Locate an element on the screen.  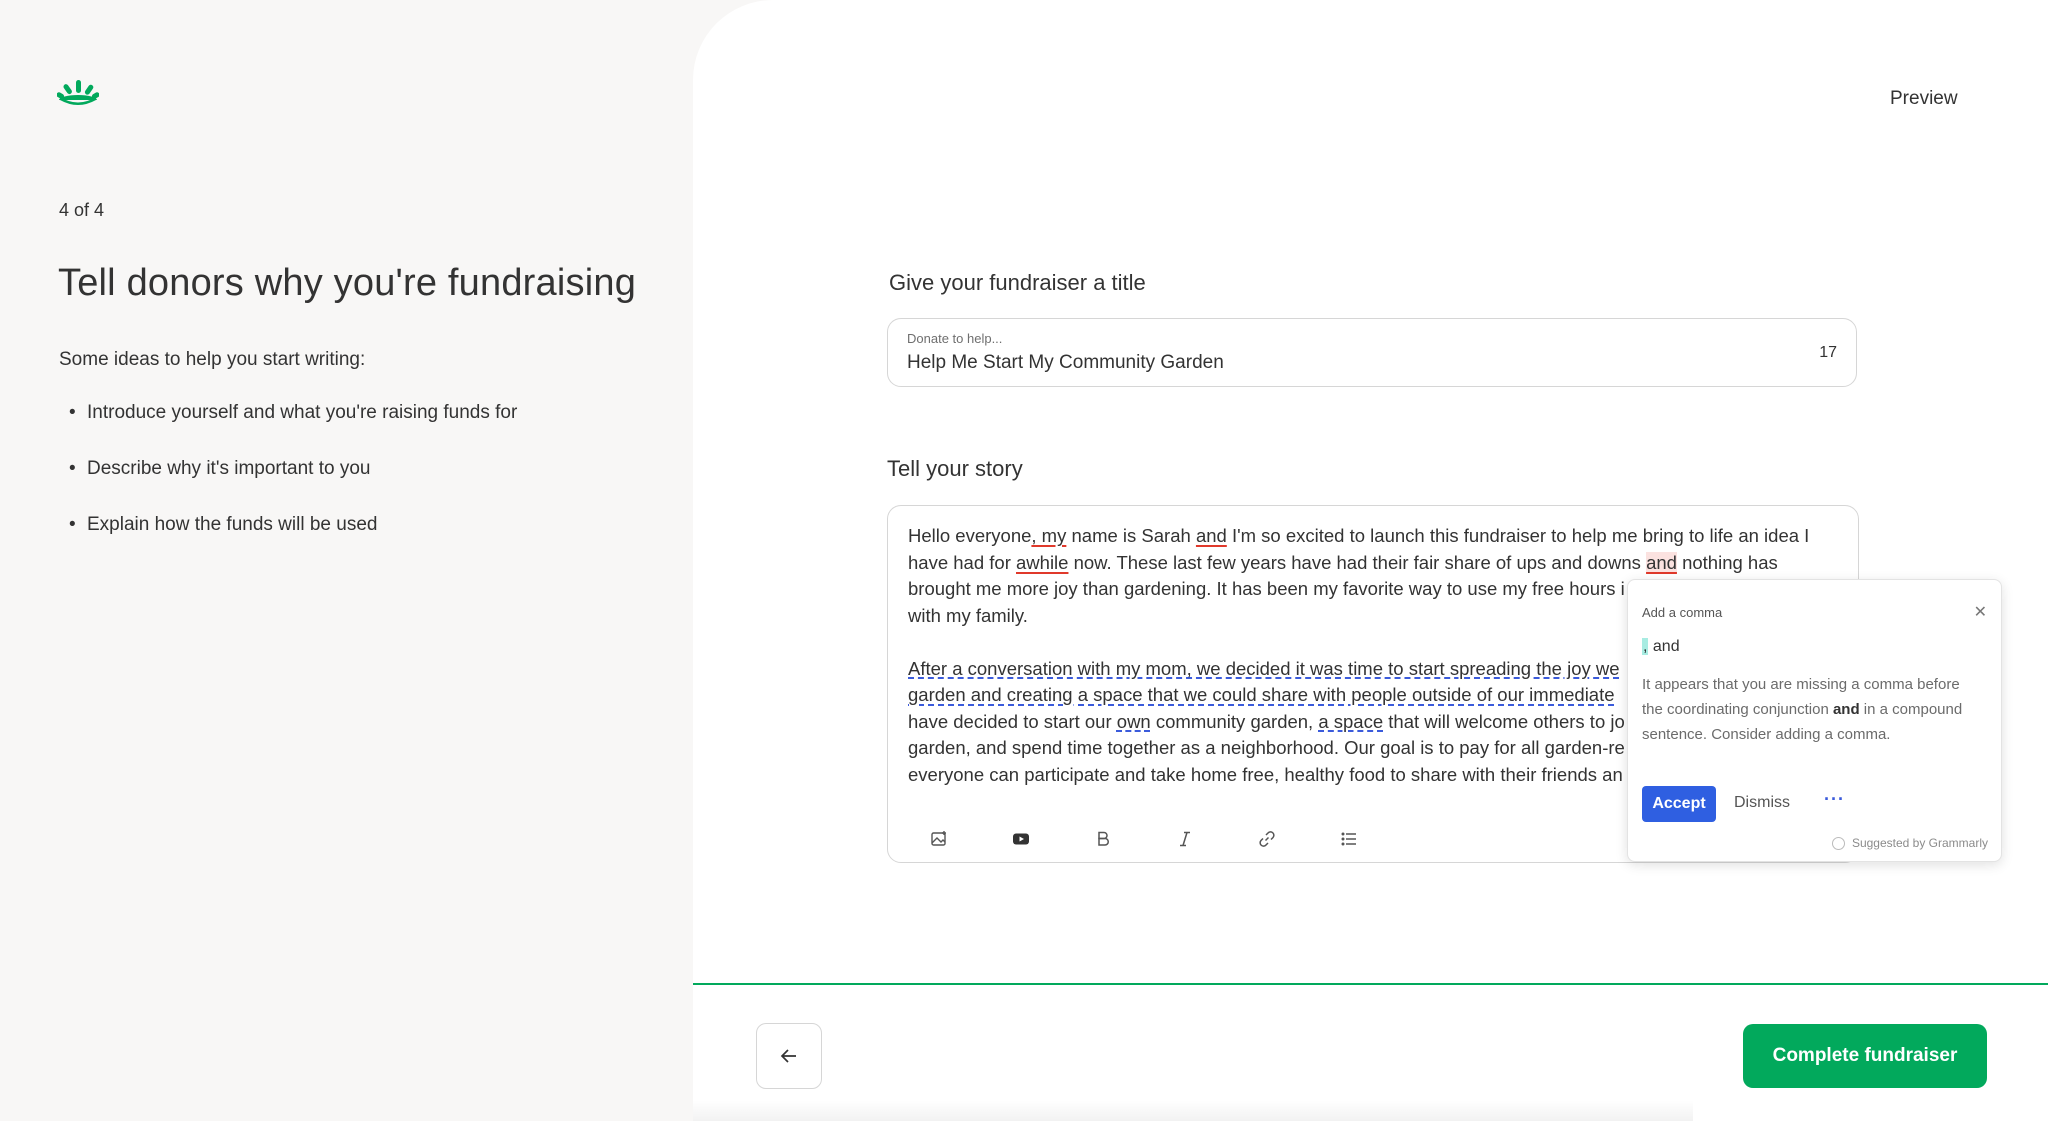
link-icon is located at coordinates (1267, 839).